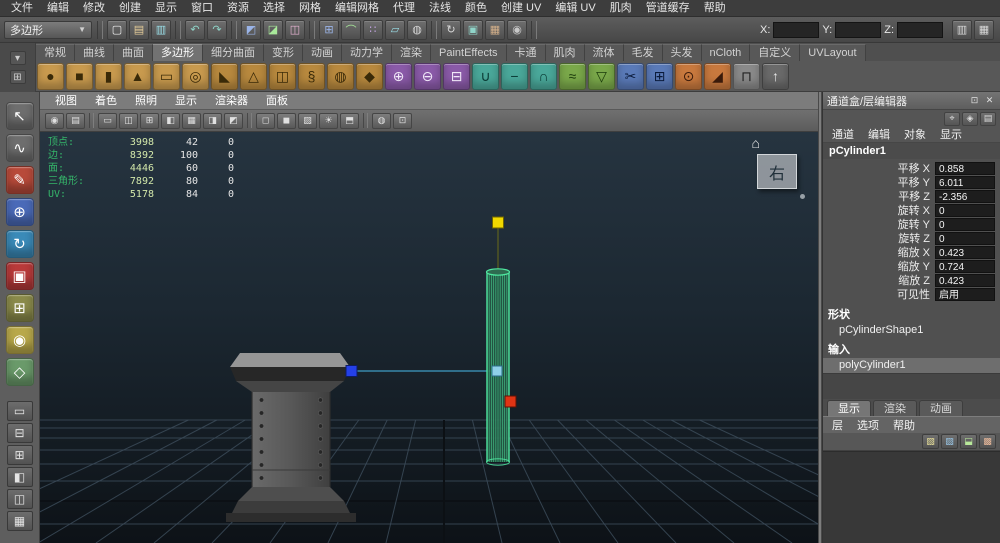 This screenshot has width=1000, height=543. What do you see at coordinates (233, 120) in the screenshot?
I see `safe-title-icon: ◩` at bounding box center [233, 120].